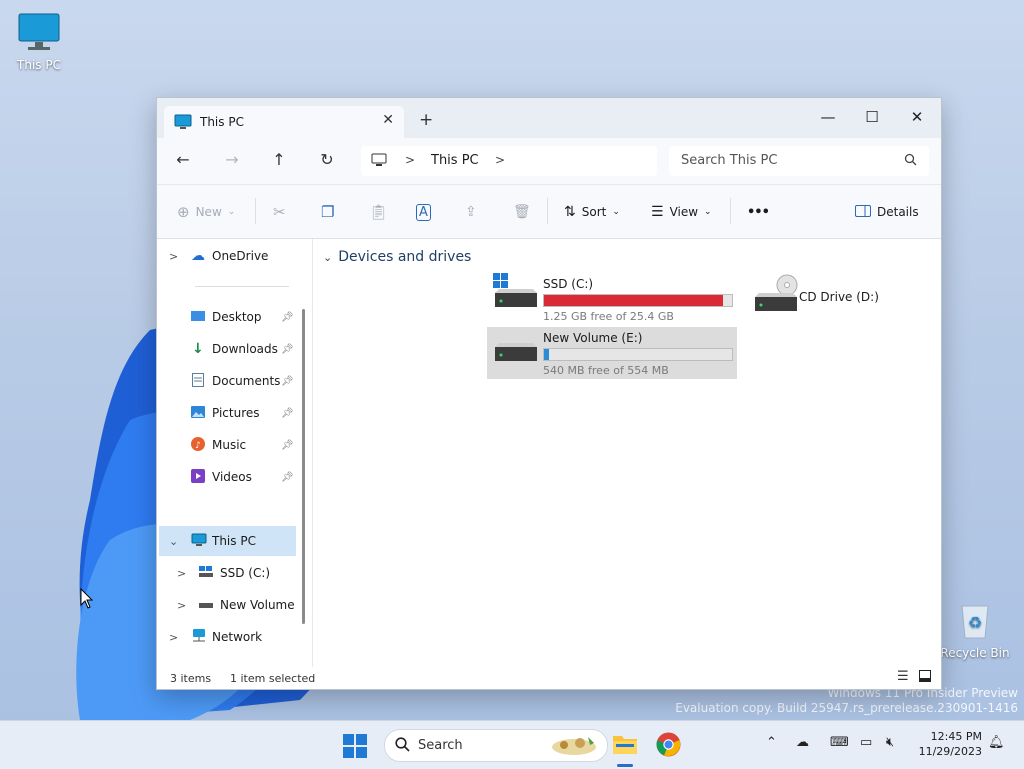 The image size is (1024, 769). Describe the element at coordinates (191, 678) in the screenshot. I see `item-count: 3 items` at that location.